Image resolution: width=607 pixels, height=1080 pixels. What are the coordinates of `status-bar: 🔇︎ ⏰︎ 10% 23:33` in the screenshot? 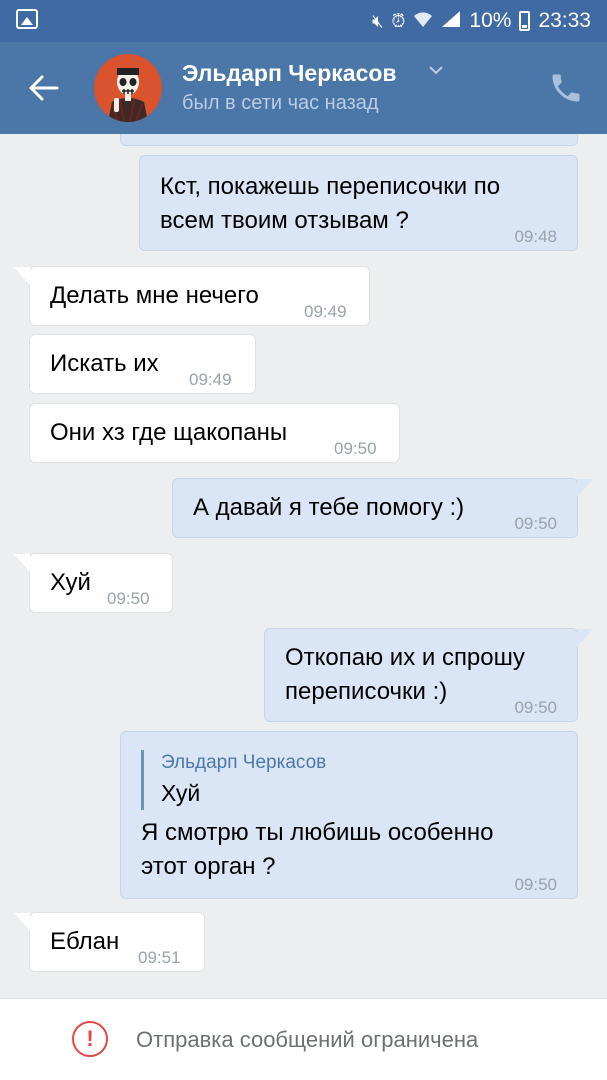 It's located at (303, 21).